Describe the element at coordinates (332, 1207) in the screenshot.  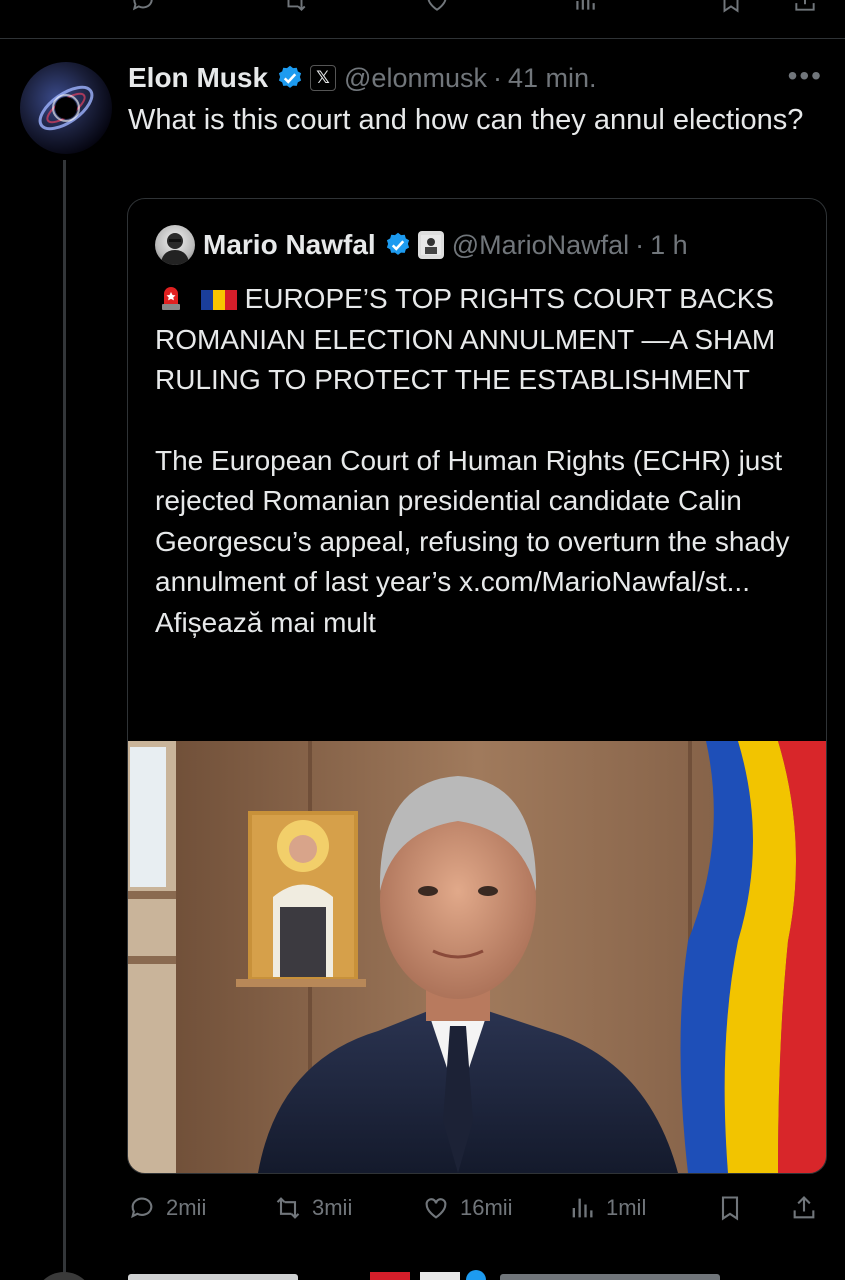
I see `repost-count: 3mii` at that location.